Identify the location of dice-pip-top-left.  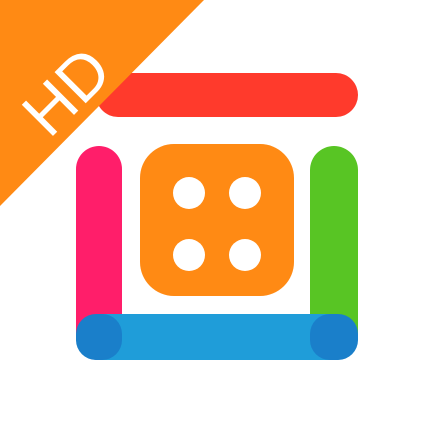
(189, 193).